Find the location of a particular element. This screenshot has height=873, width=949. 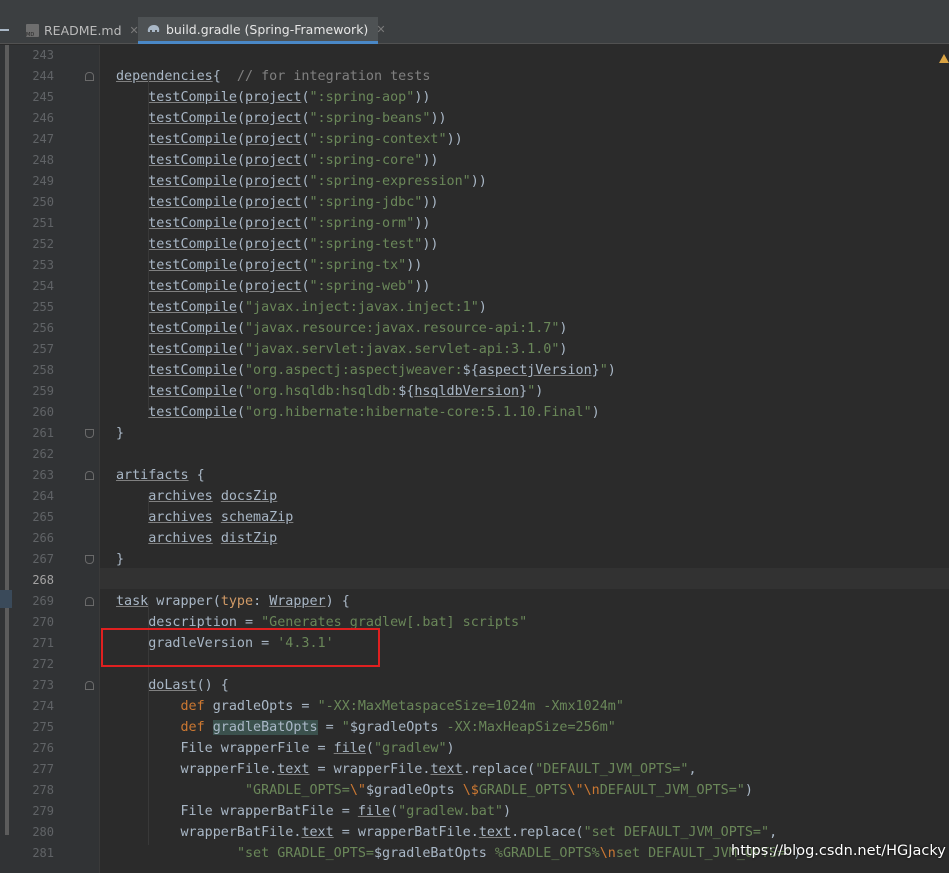

code-token: distZip is located at coordinates (249, 538).